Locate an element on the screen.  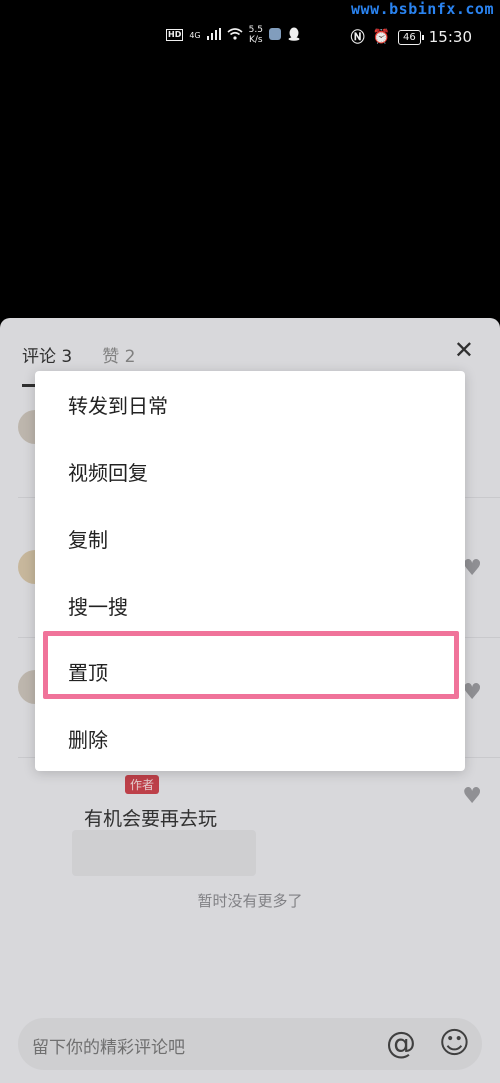
menu-label: 视频回复 is located at coordinates (108, 472).